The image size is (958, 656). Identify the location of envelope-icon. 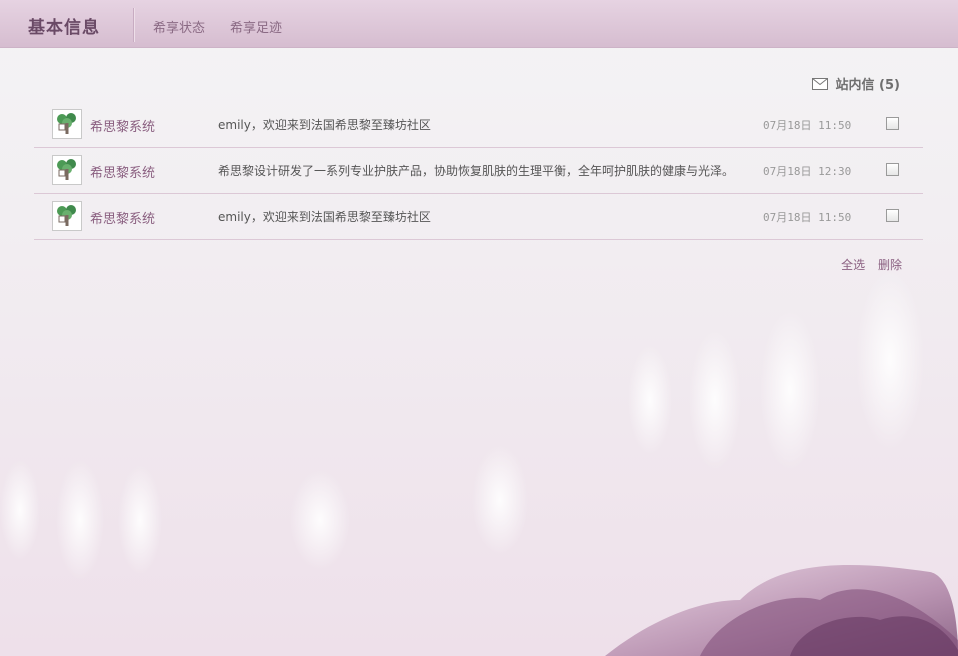
(819, 83).